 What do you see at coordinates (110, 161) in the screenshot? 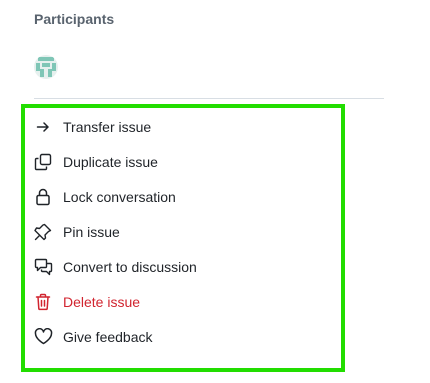
I see `duplicate-issue-label: Duplicate issue` at bounding box center [110, 161].